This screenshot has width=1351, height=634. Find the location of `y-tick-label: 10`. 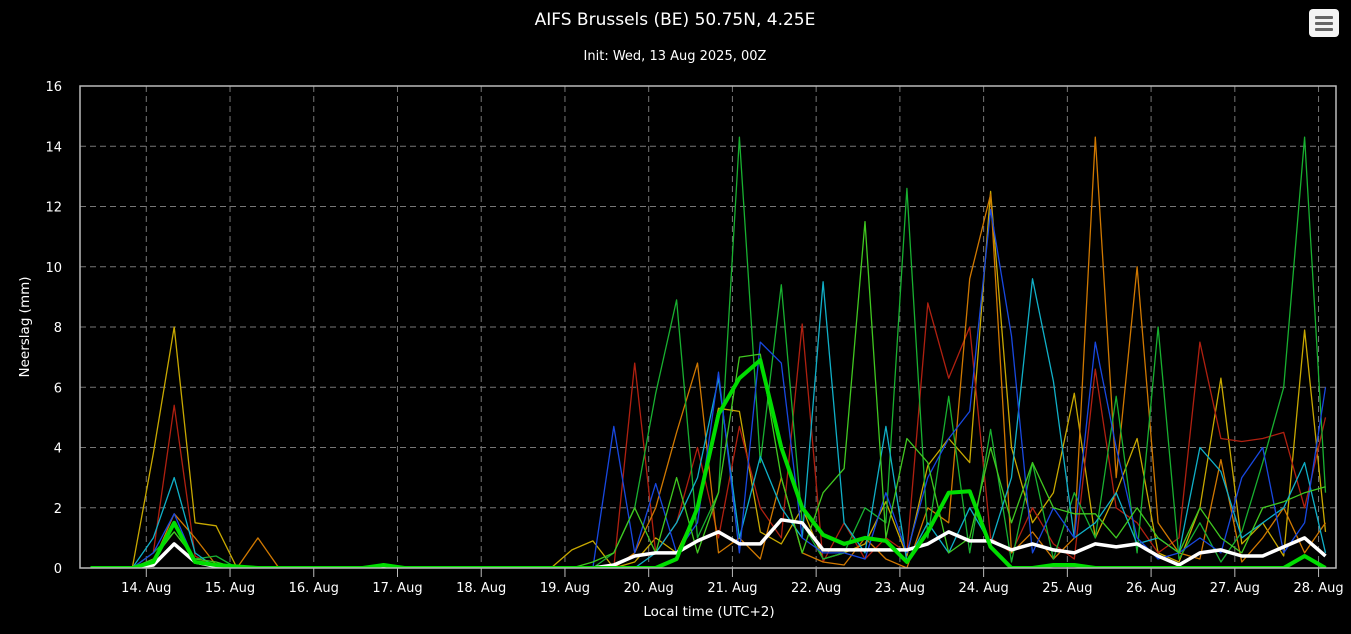

y-tick-label: 10 is located at coordinates (53, 268).